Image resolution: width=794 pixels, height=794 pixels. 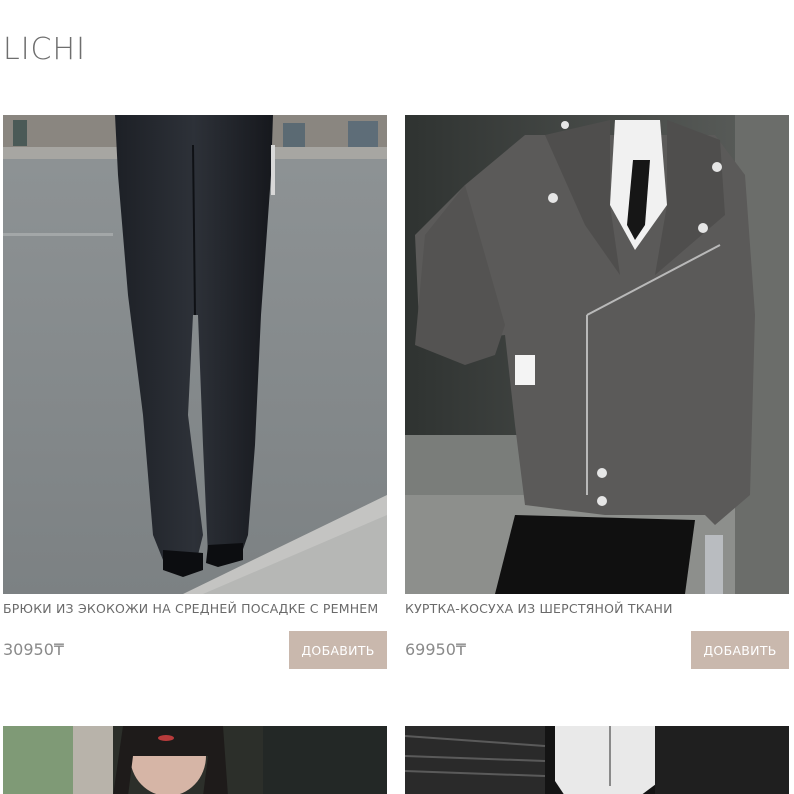 What do you see at coordinates (44, 50) in the screenshot?
I see `brand-logo: LICHI` at bounding box center [44, 50].